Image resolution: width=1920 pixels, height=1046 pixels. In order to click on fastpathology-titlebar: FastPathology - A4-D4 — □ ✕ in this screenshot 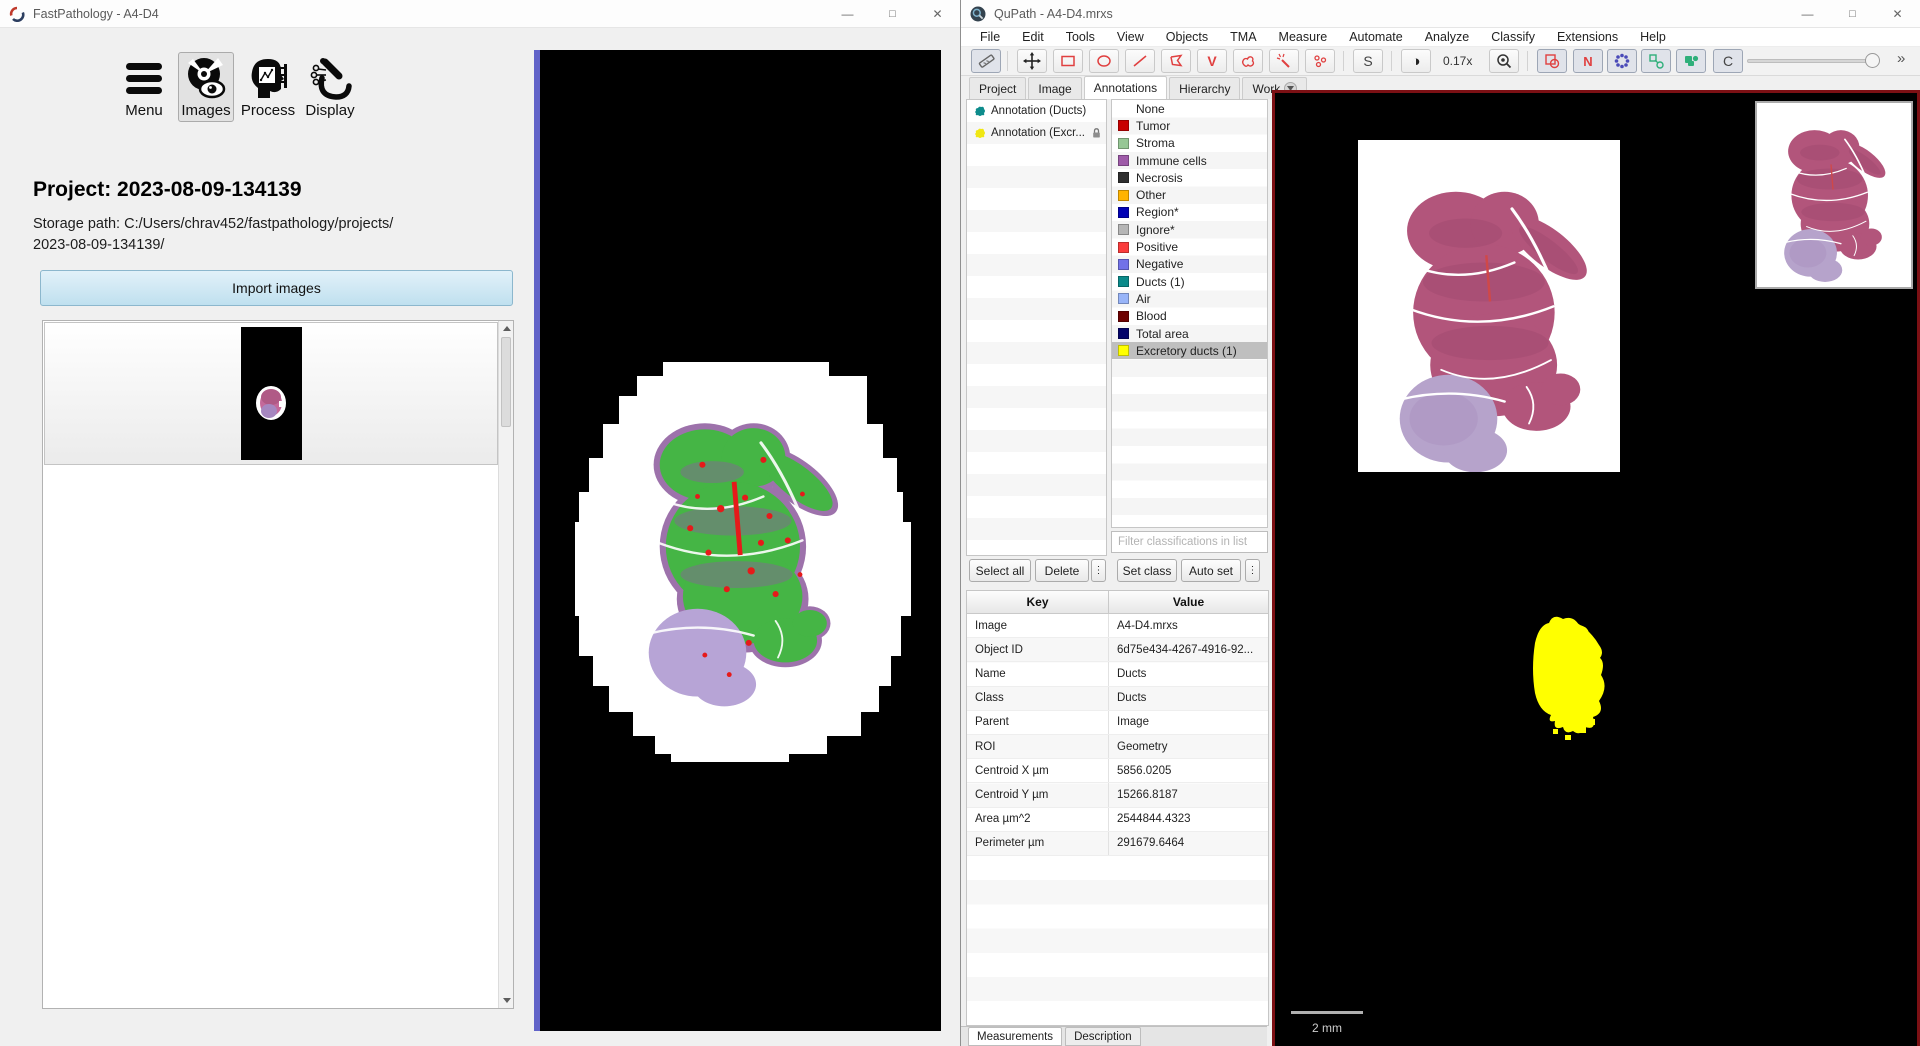, I will do `click(480, 14)`.